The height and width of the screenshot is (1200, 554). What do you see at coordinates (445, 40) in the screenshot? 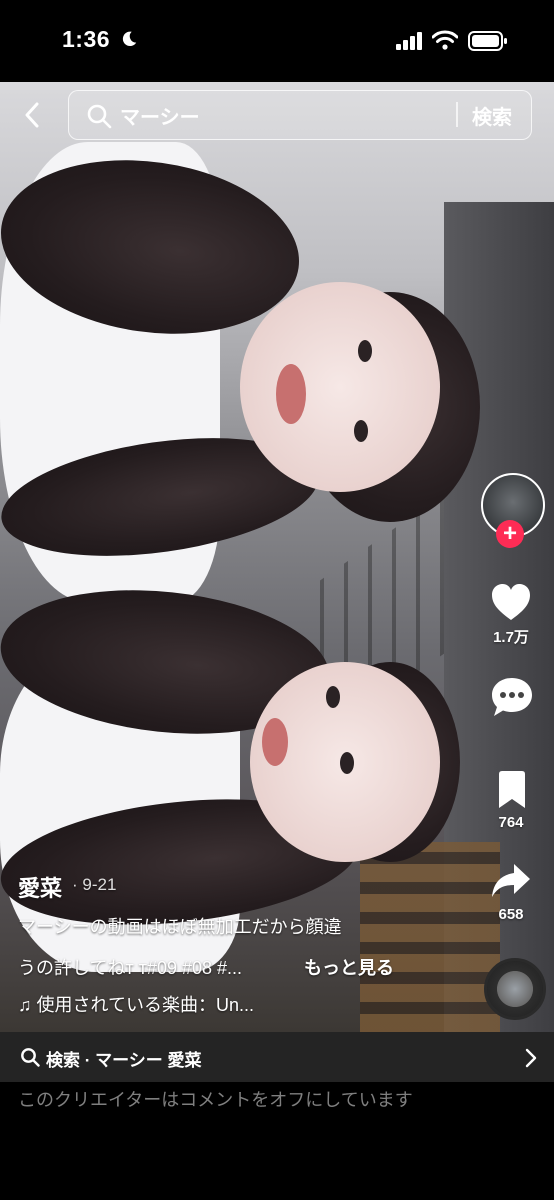
I see `wifi-icon` at bounding box center [445, 40].